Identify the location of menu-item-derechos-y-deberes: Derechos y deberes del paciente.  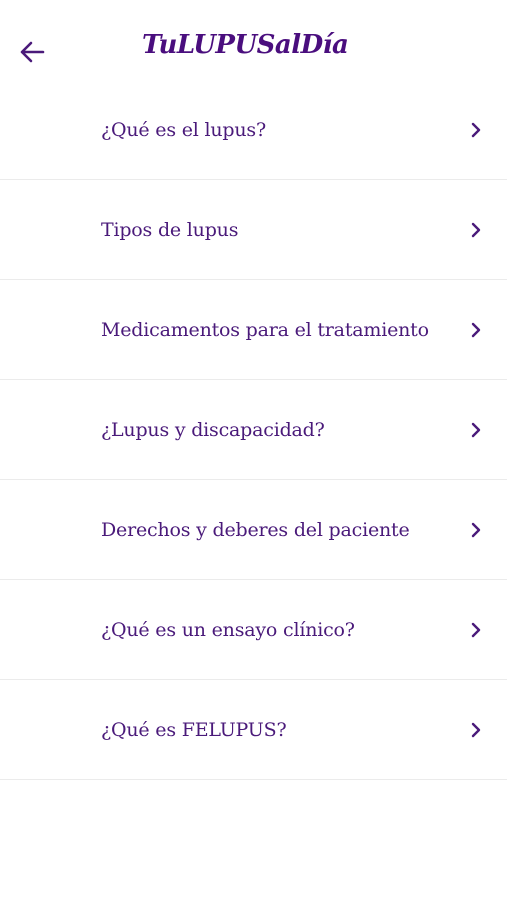
(253, 530).